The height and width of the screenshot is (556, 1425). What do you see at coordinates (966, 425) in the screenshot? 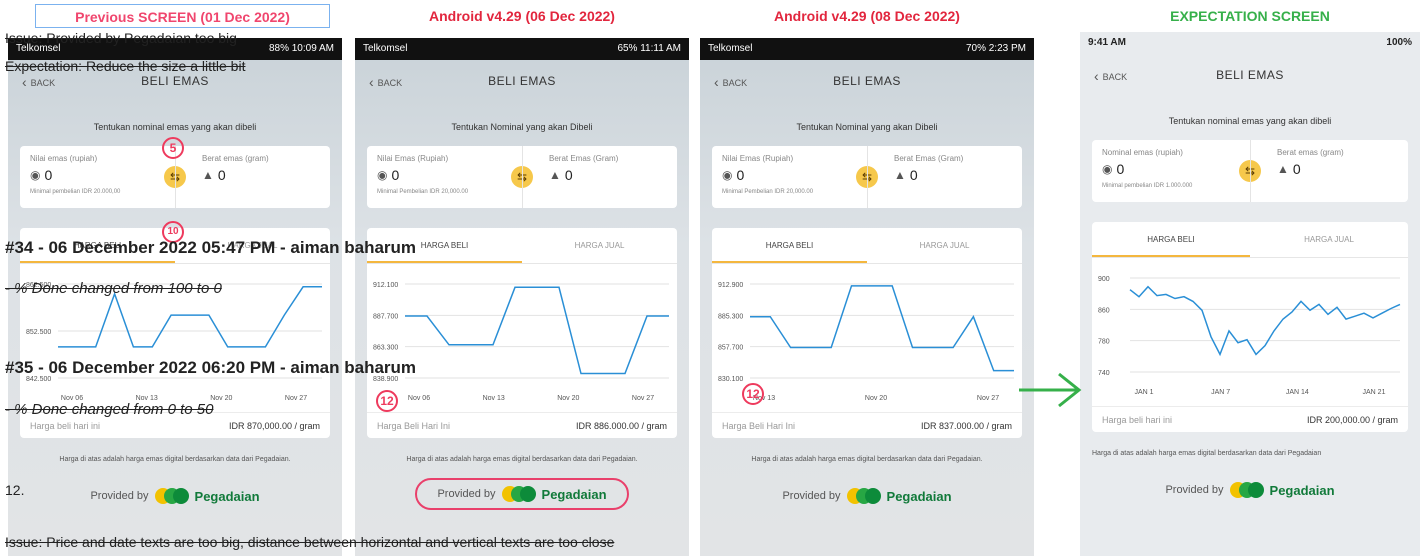
I see `today-price-value: IDR 837.000.00 / gram` at bounding box center [966, 425].